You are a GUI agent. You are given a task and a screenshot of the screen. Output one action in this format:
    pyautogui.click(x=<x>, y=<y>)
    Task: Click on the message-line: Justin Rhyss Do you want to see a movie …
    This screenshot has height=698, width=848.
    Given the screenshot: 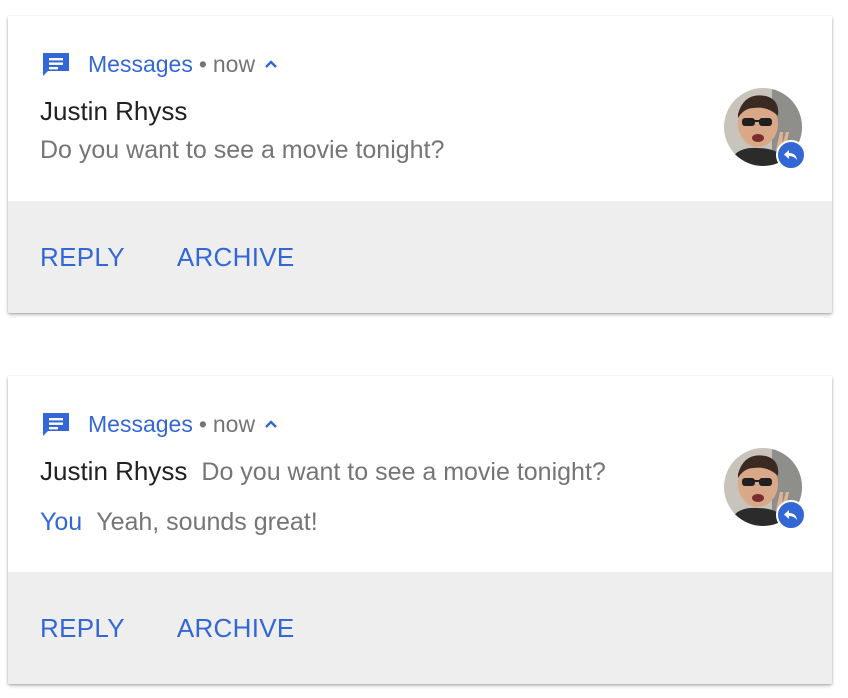 What is the action you would take?
    pyautogui.click(x=323, y=471)
    